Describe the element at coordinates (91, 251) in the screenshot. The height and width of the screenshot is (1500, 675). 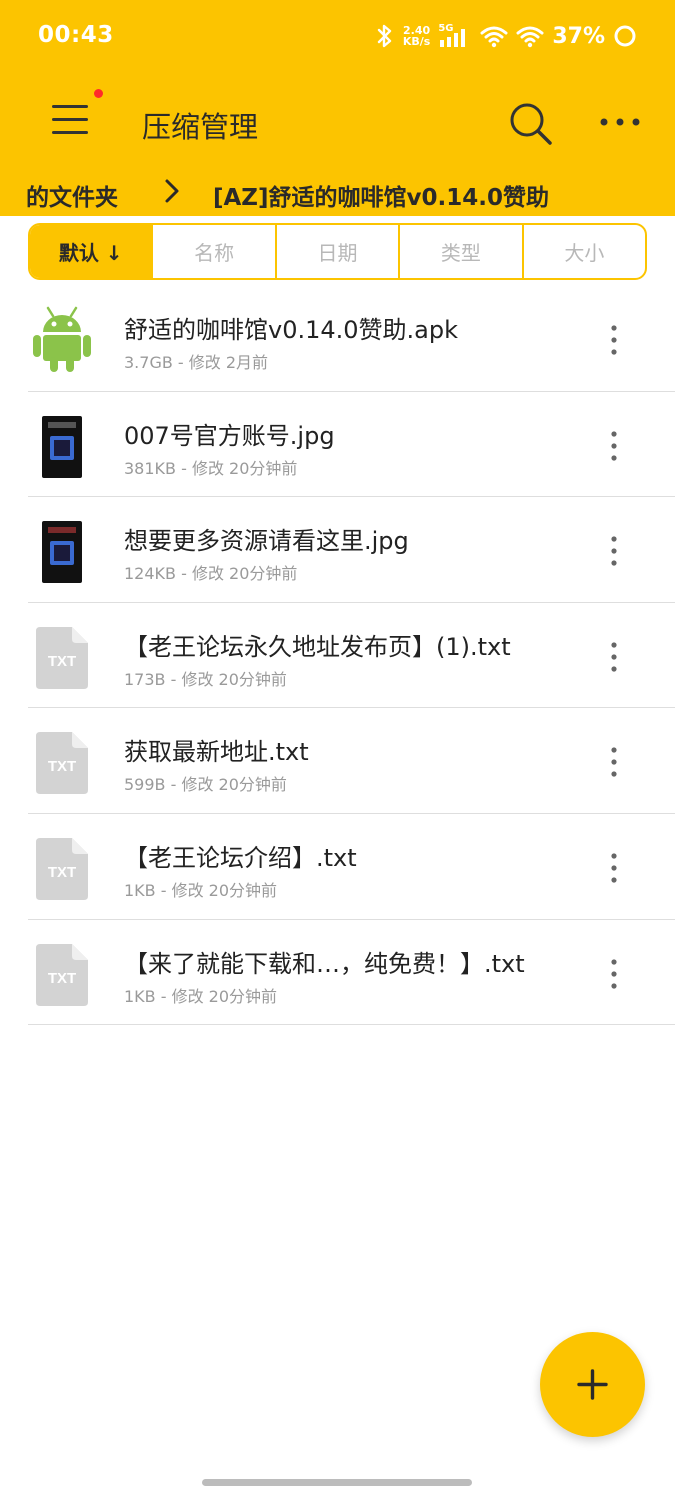
I see `sort-tab-default: 默认 ↓` at that location.